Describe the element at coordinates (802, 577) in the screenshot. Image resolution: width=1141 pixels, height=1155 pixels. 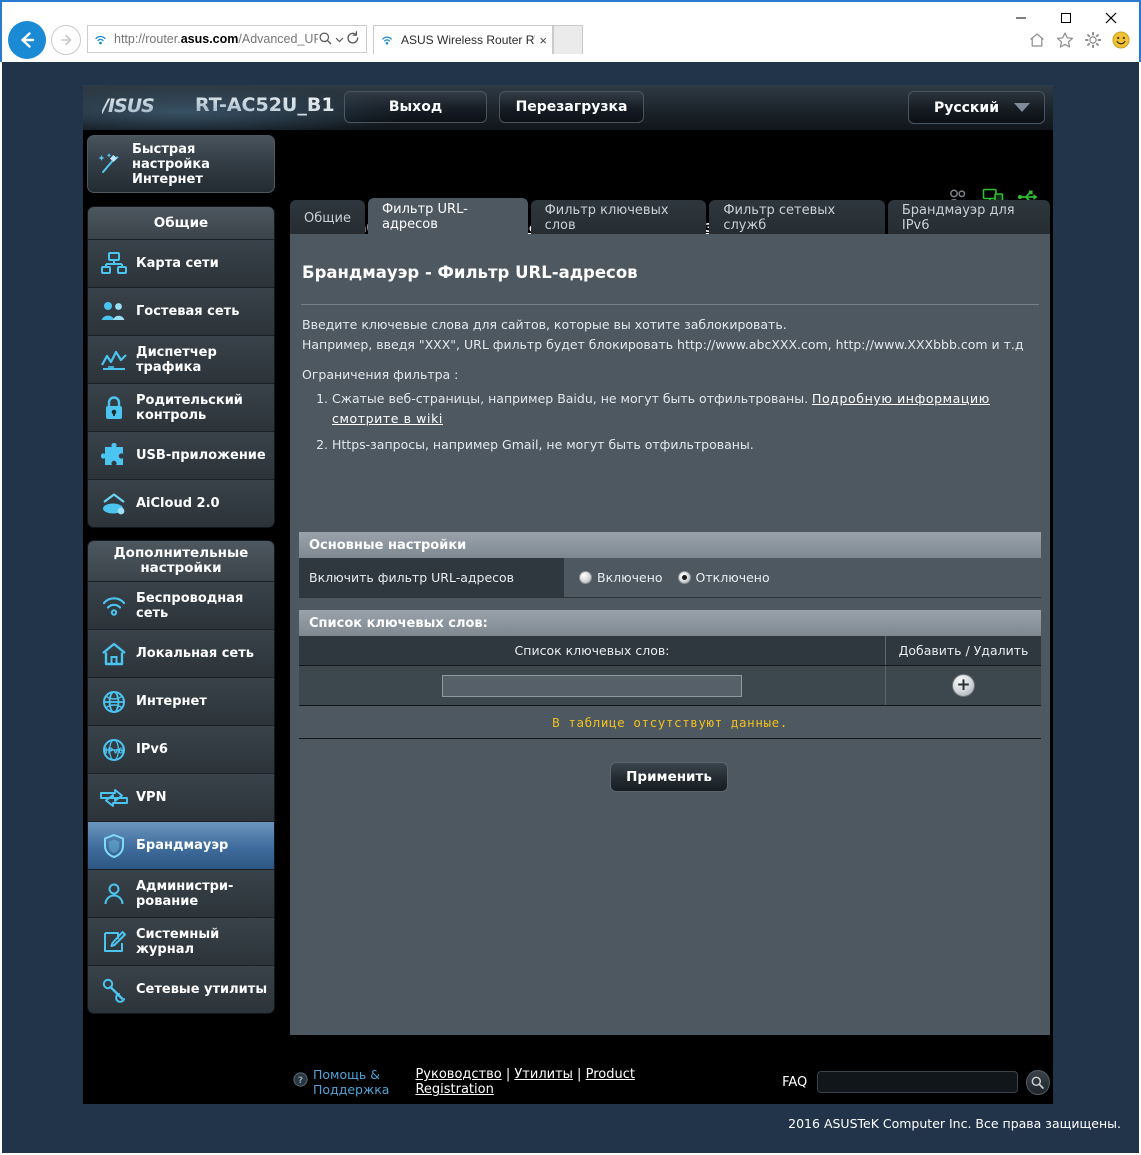
I see `enable-url-filter-options: Включено Отключено` at that location.